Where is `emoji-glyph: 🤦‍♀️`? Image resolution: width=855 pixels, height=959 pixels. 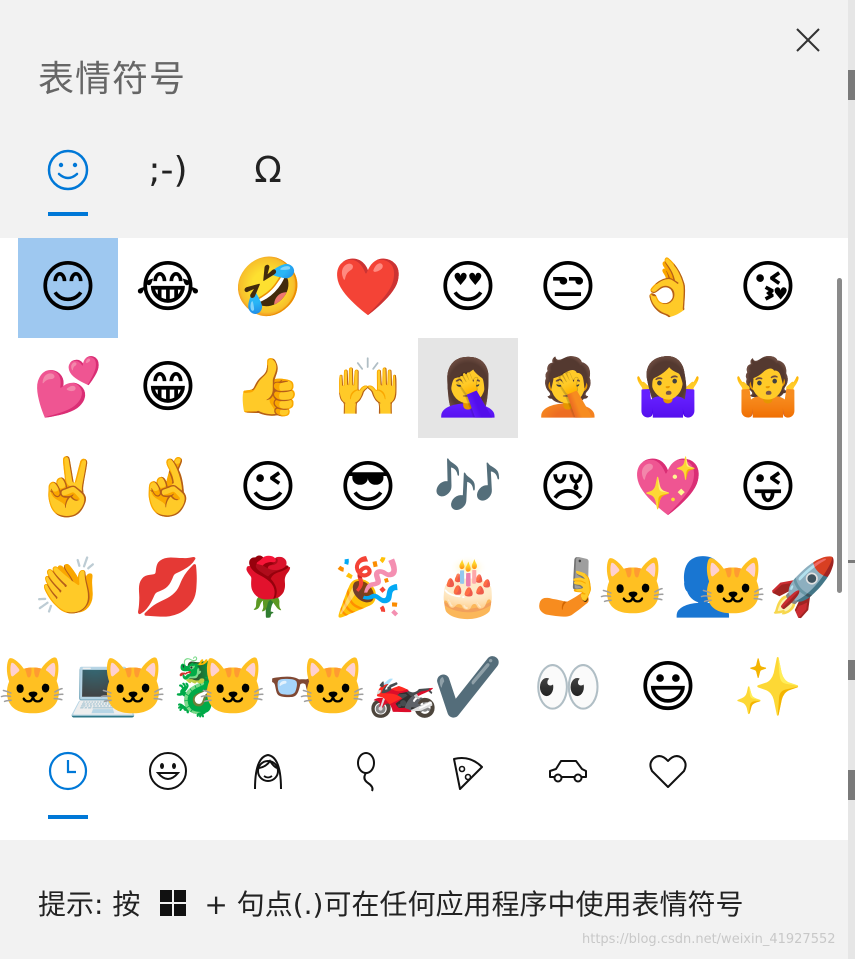
emoji-glyph: 🤦‍♀️ is located at coordinates (468, 387).